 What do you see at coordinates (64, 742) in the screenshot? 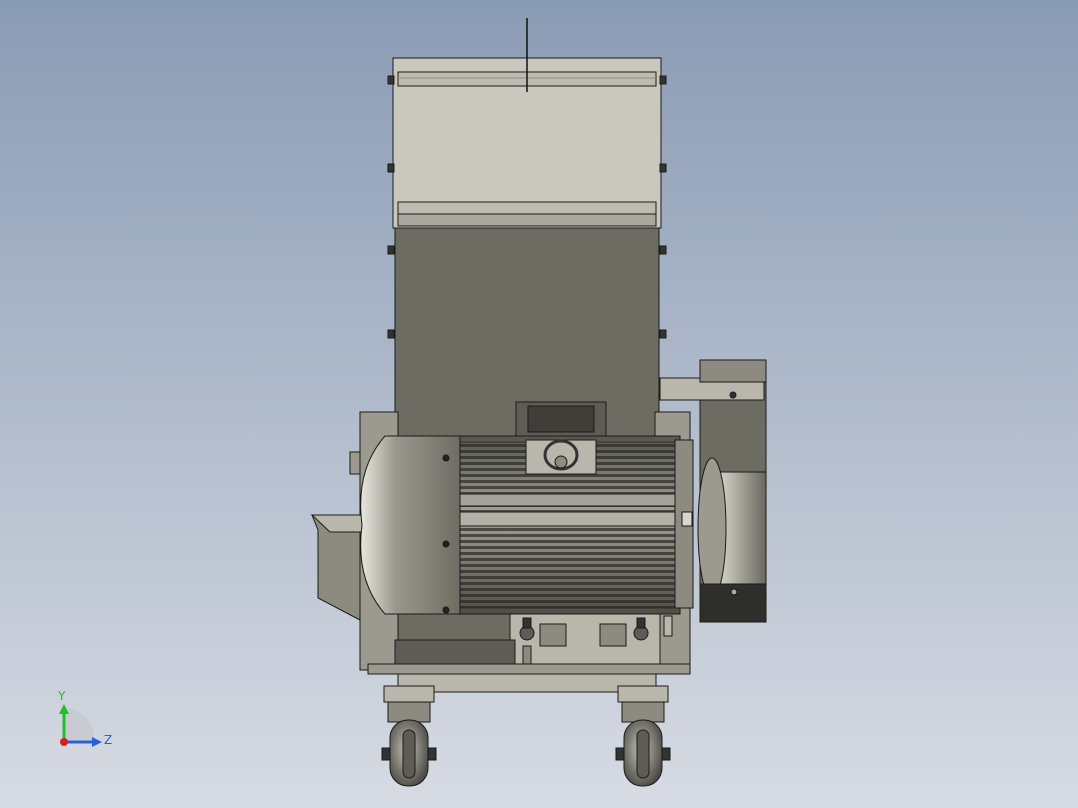
I see `triad-origin` at bounding box center [64, 742].